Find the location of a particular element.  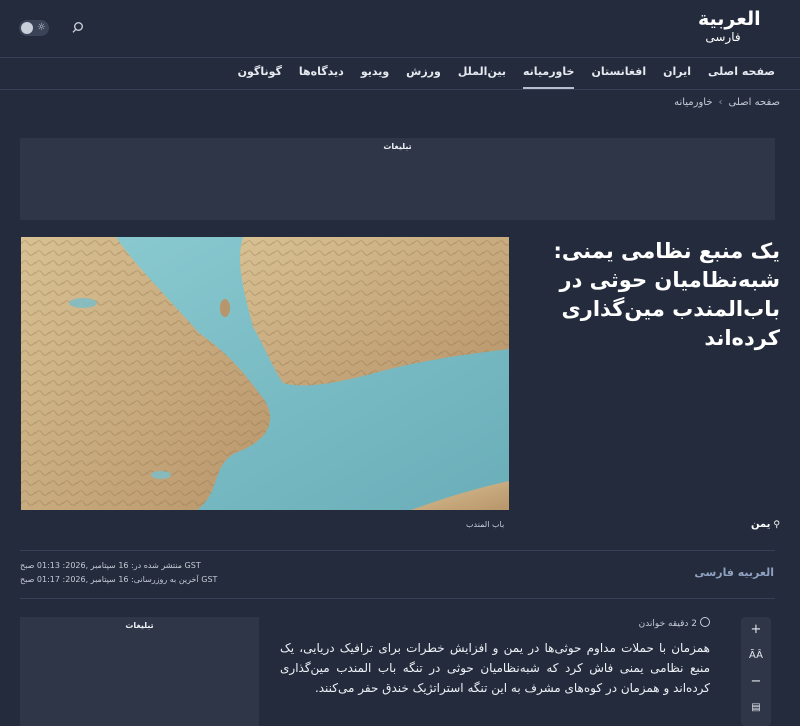

breadcrumb: صفحه اصلی › خاورمیانه is located at coordinates (727, 102).